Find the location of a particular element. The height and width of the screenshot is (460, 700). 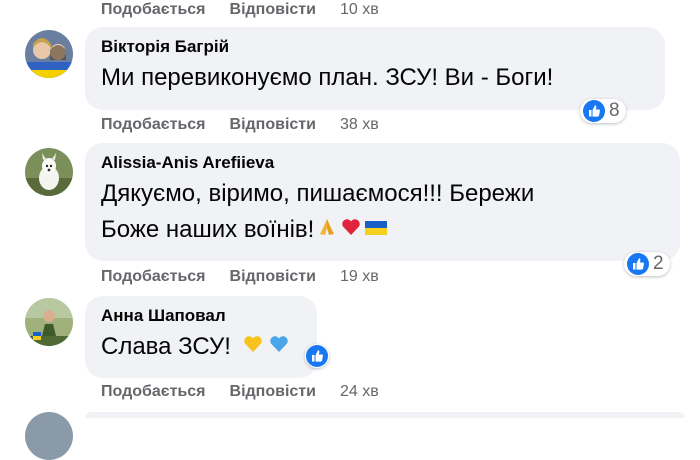

comment-author: Вікторія Багрій is located at coordinates (375, 47).